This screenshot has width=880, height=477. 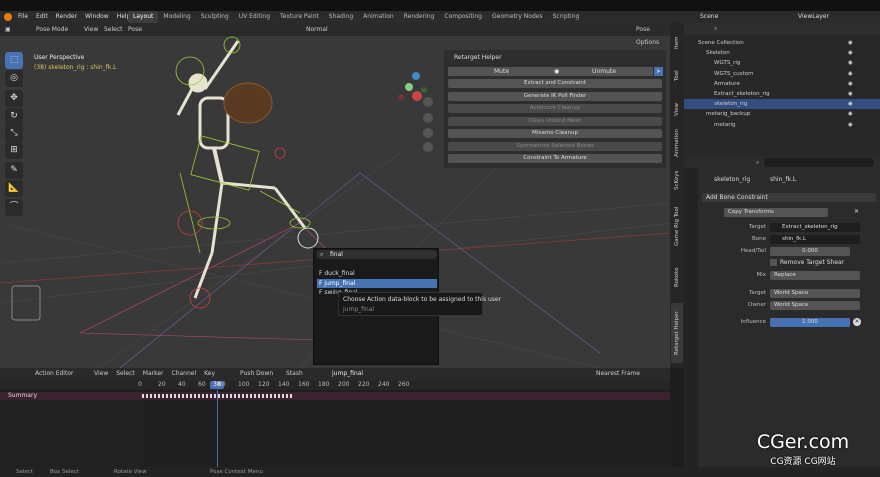 I want to click on view-menu: View, so click(x=91, y=29).